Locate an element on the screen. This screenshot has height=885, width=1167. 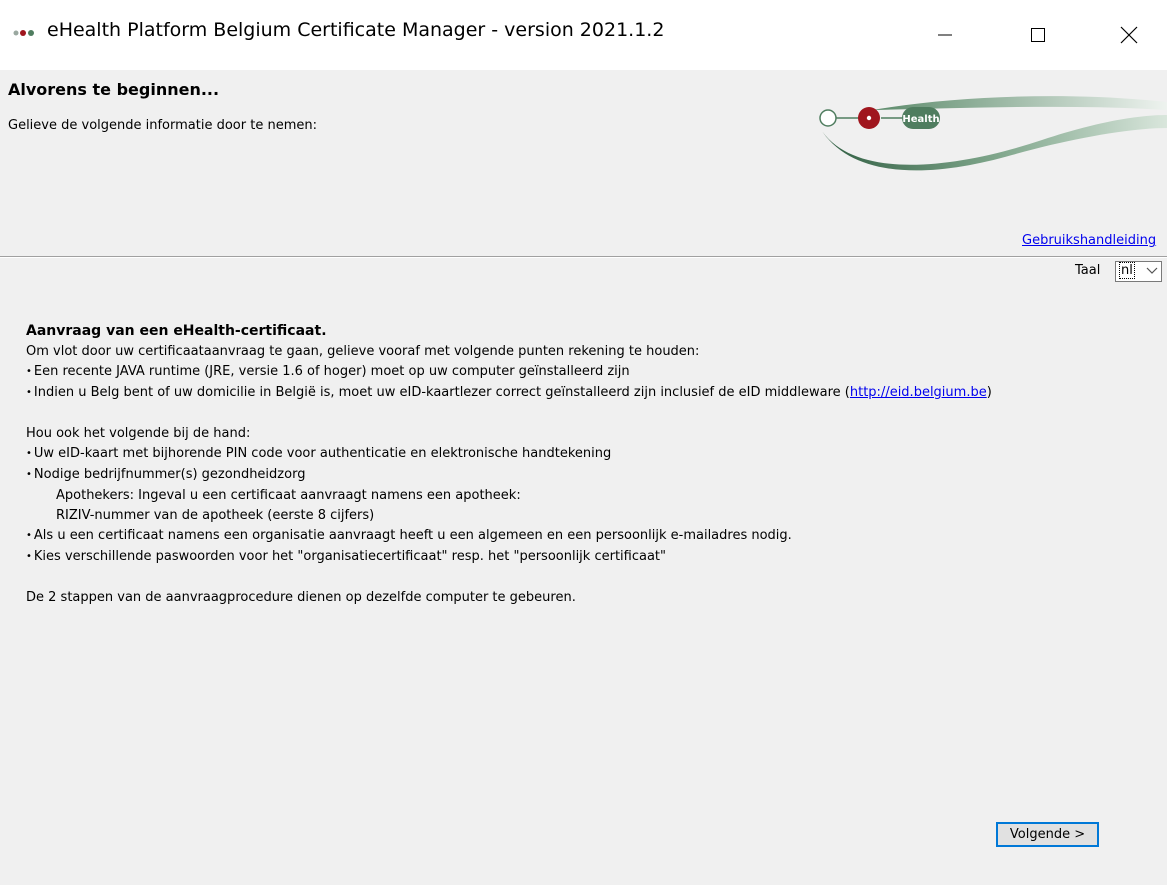
minimize-icon is located at coordinates (945, 35).